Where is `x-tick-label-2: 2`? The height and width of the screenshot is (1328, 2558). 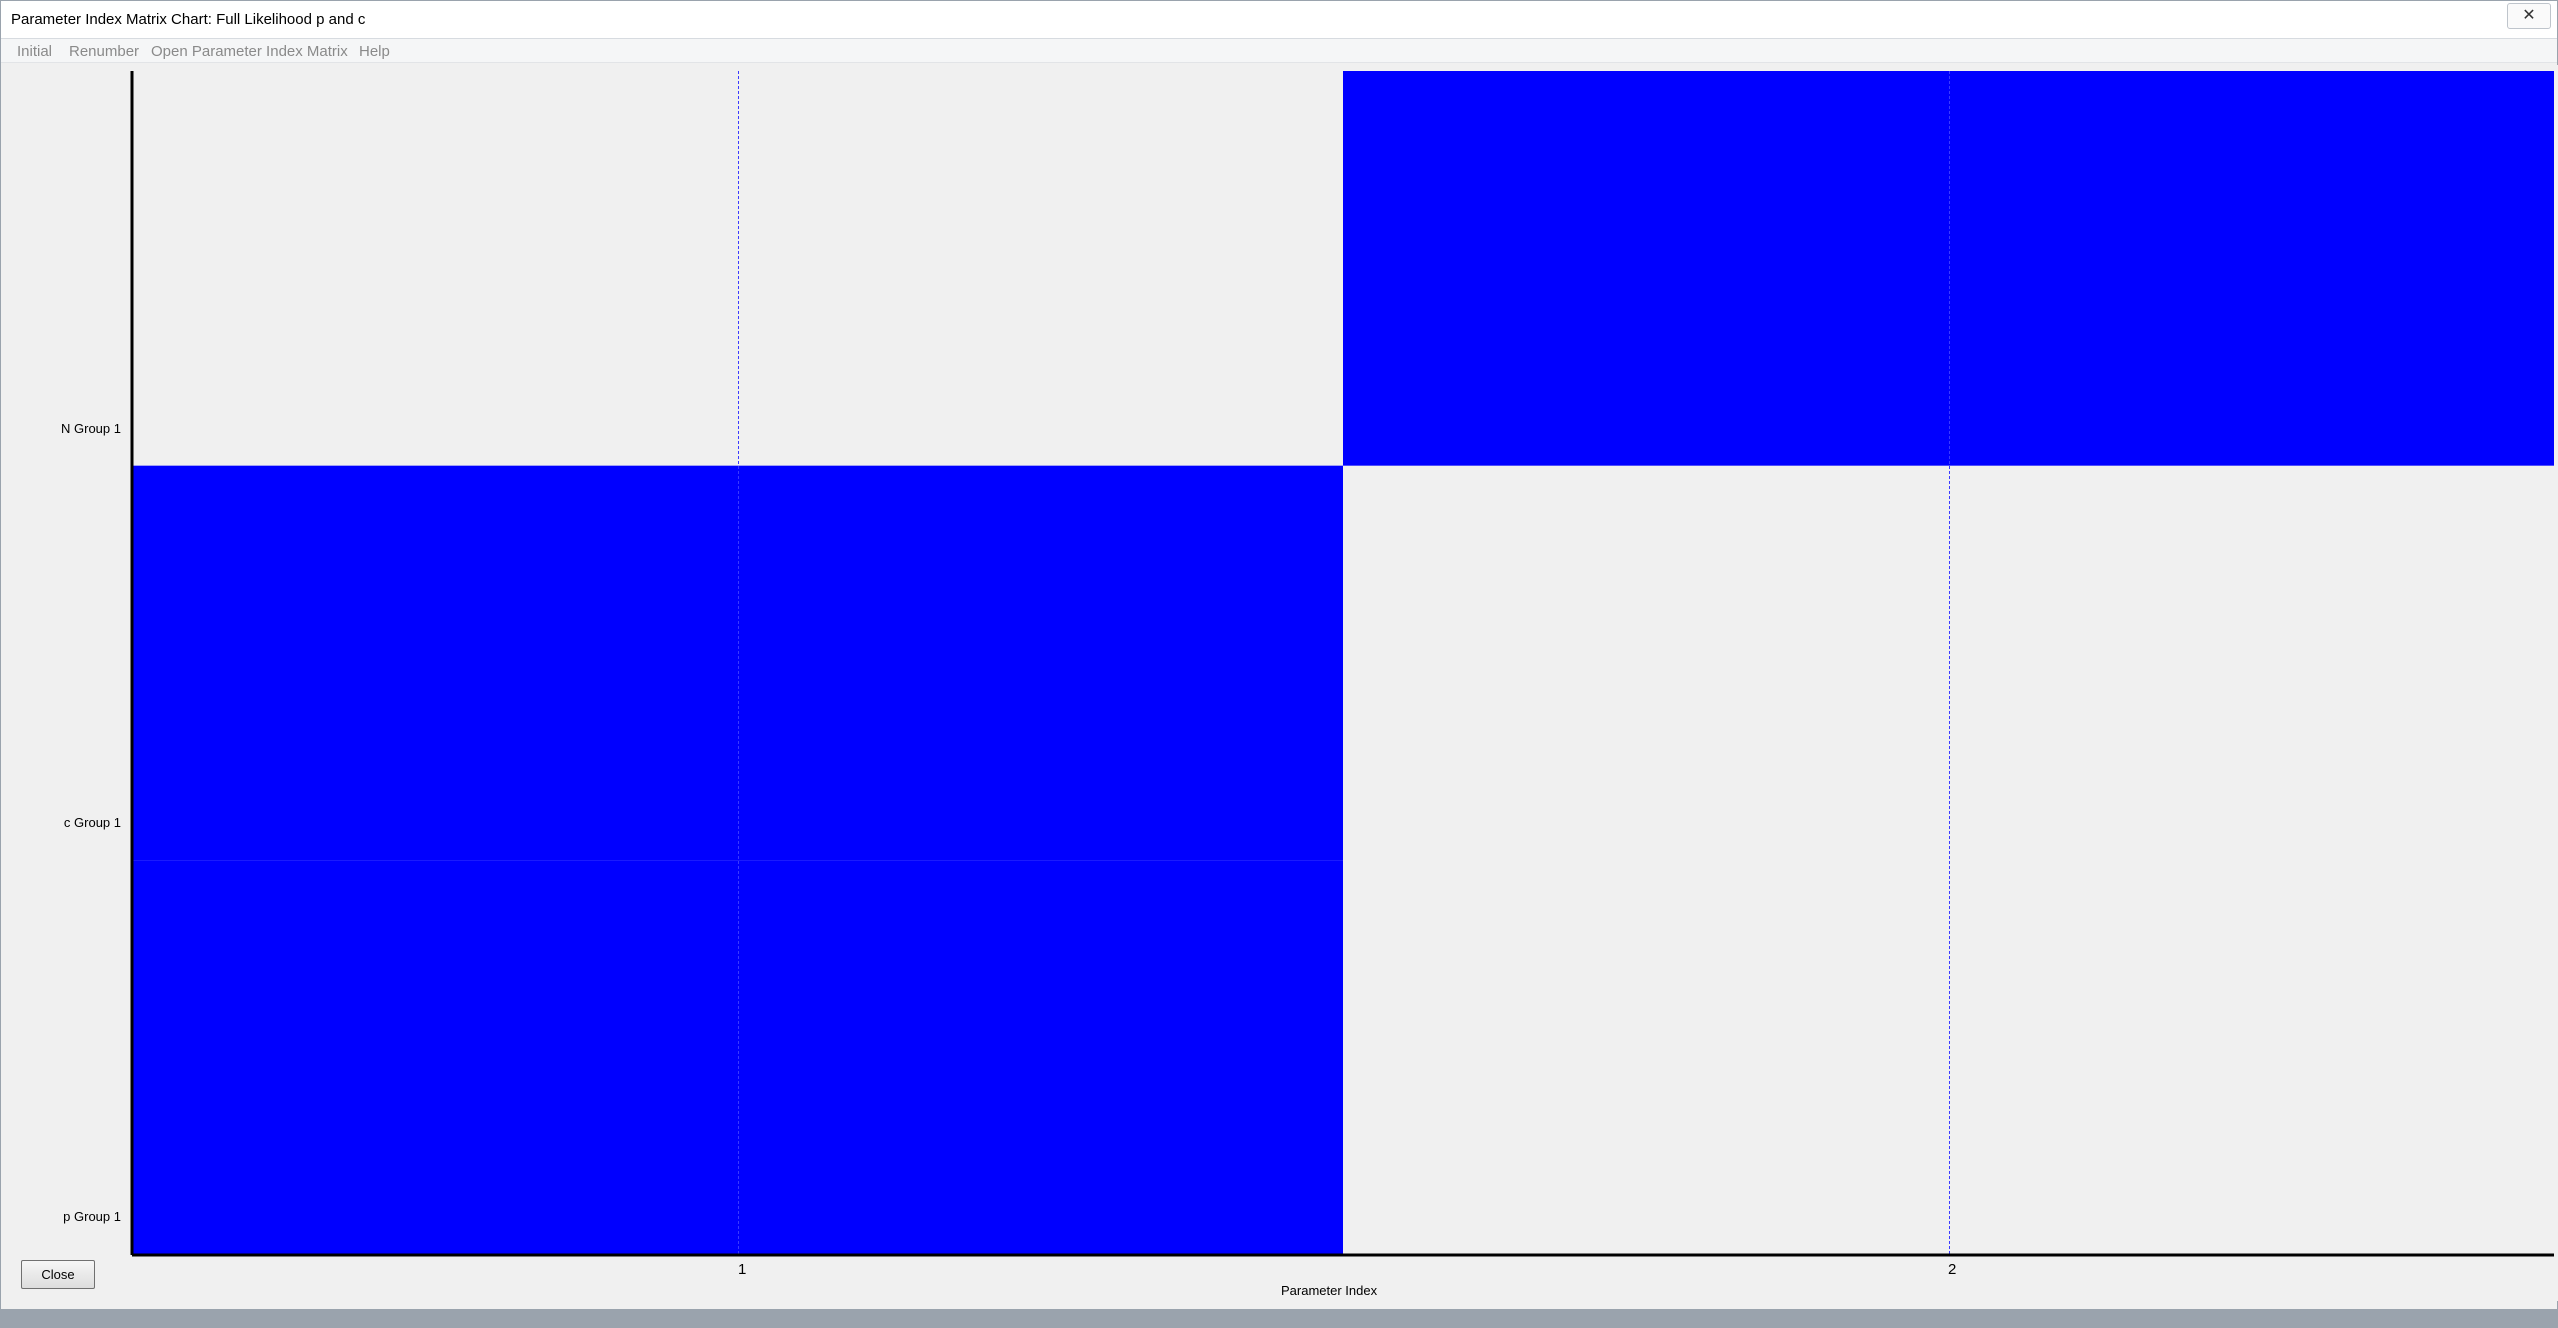
x-tick-label-2: 2 is located at coordinates (1952, 1269).